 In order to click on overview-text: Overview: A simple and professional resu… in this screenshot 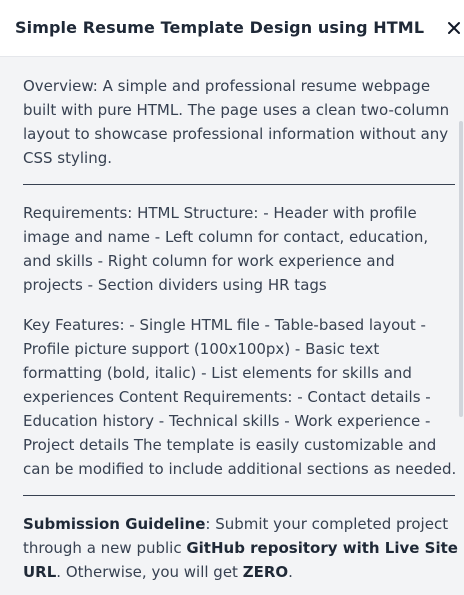, I will do `click(236, 122)`.